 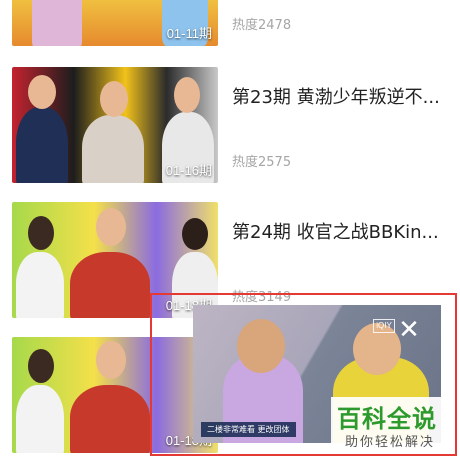 I want to click on list-item: 01-11期 热度2478, so click(x=230, y=24).